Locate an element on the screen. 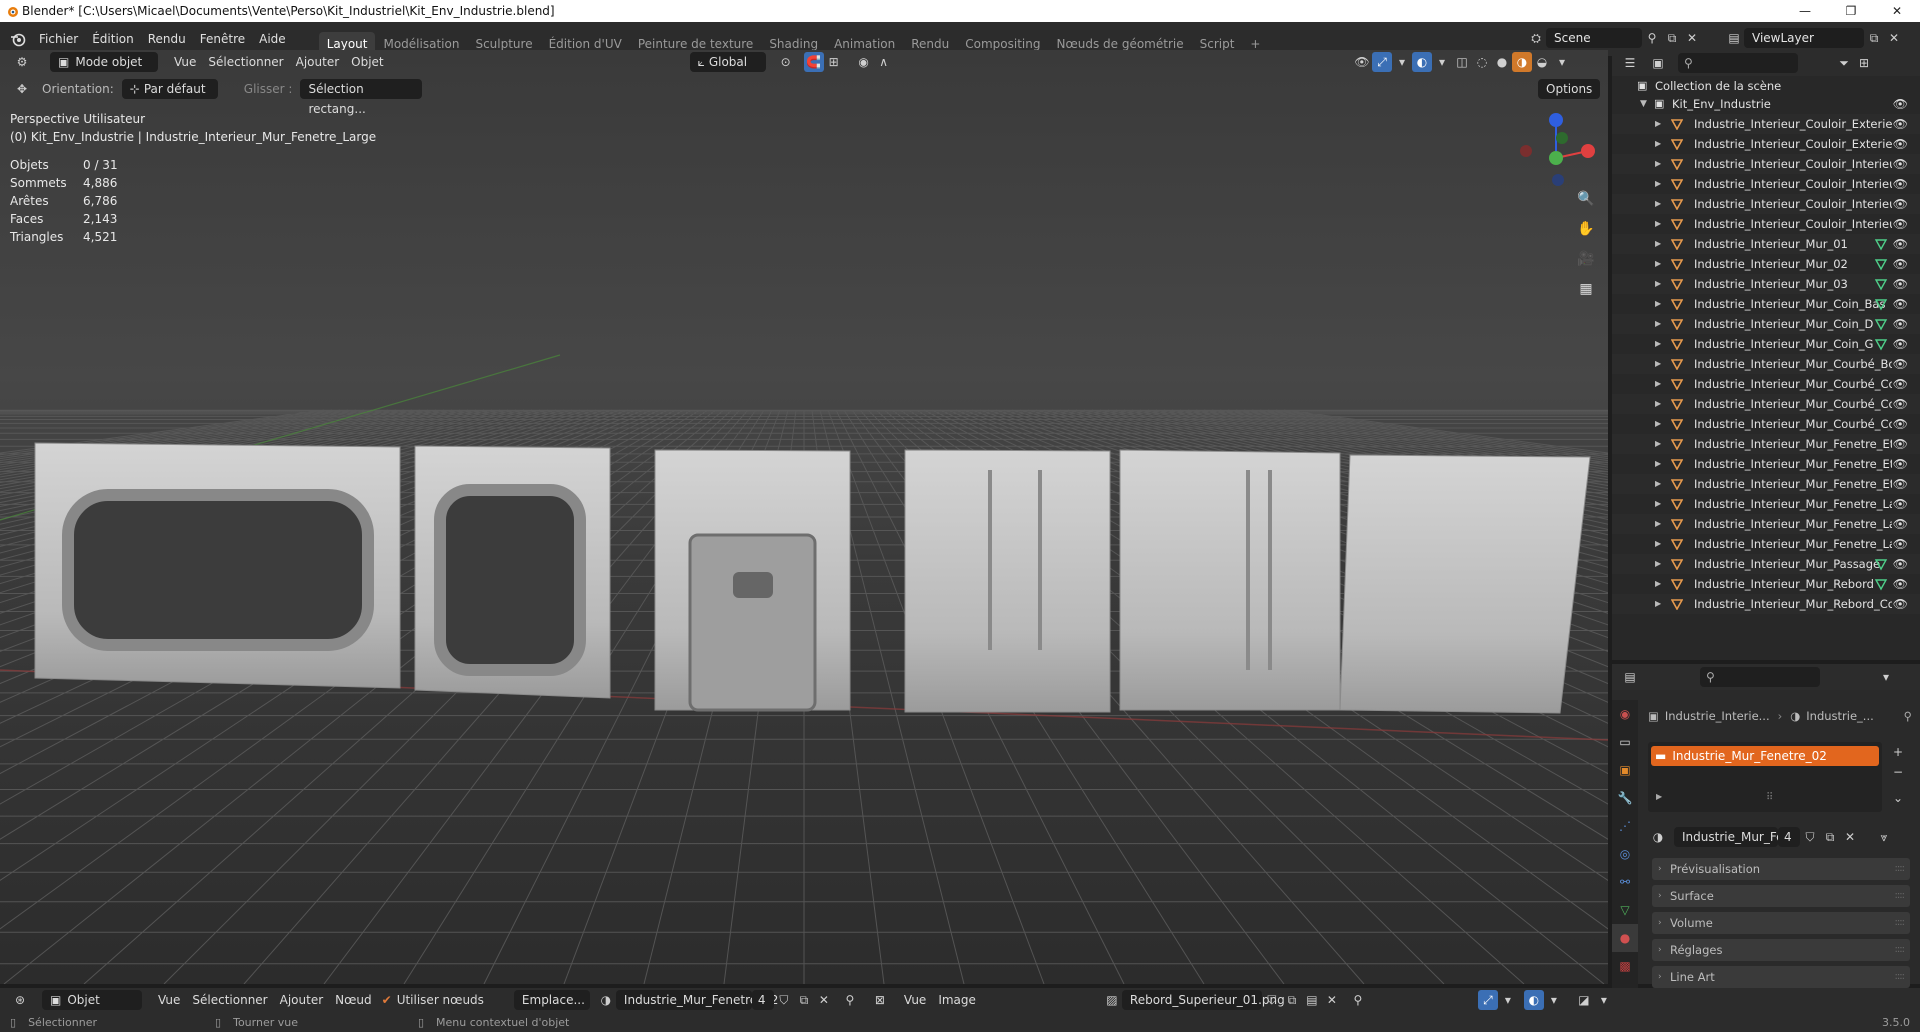  data-tab-icon: ▽ is located at coordinates (1625, 910).